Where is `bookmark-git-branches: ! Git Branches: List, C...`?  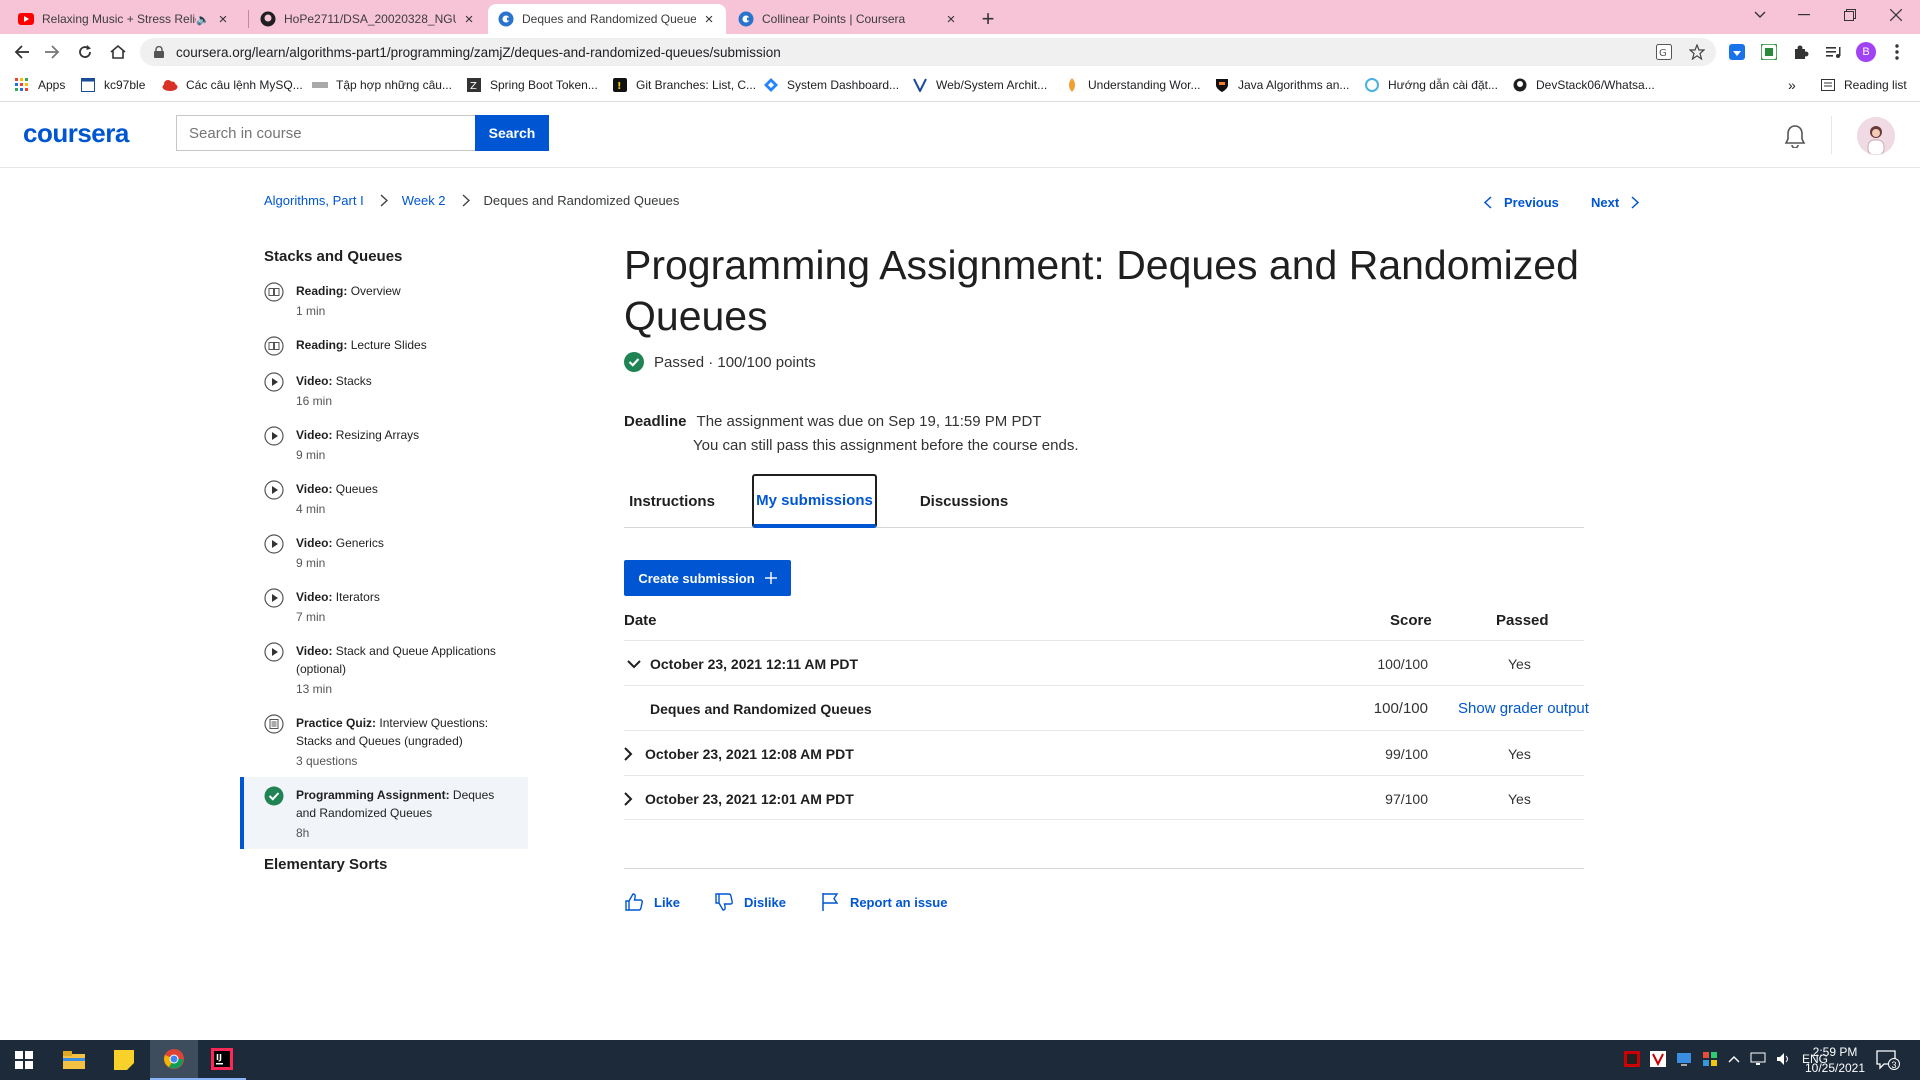 bookmark-git-branches: ! Git Branches: List, C... is located at coordinates (684, 85).